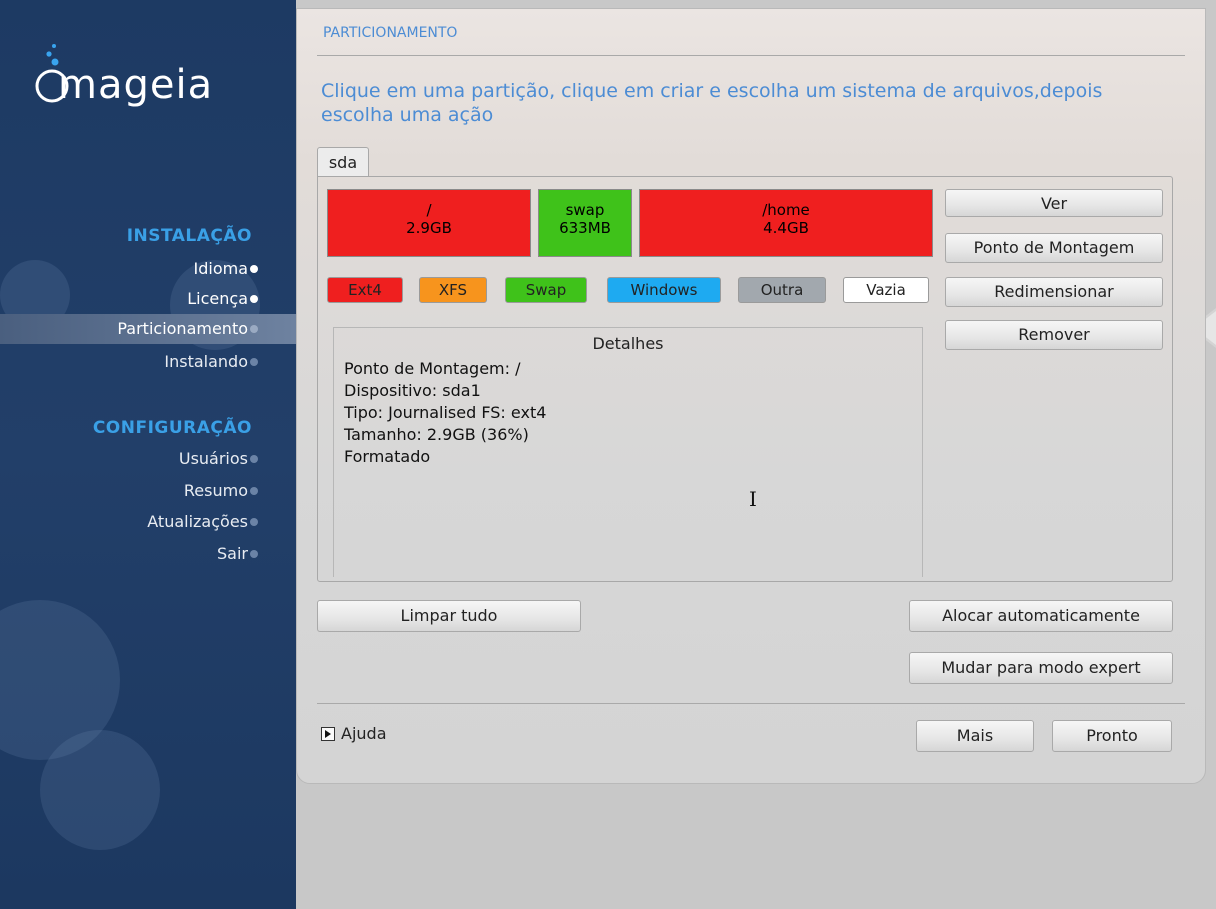 Image resolution: width=1216 pixels, height=909 pixels. What do you see at coordinates (751, 703) in the screenshot?
I see `footer-divider` at bounding box center [751, 703].